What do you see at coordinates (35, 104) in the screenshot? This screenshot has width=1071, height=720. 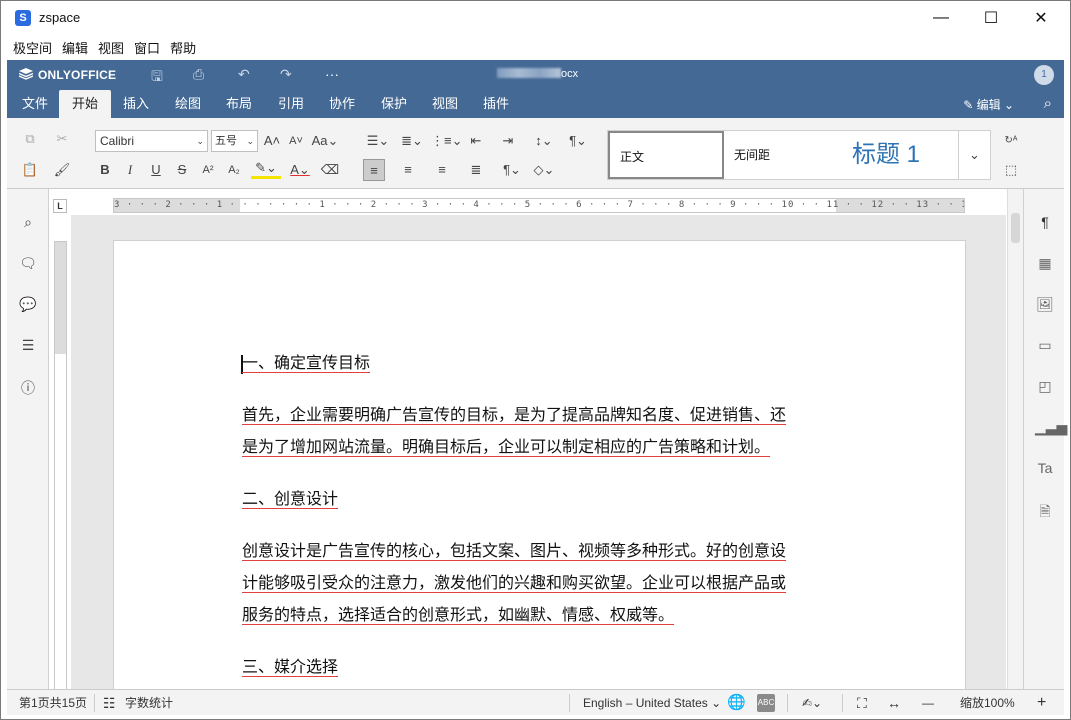 I see `tab-file: 文件` at bounding box center [35, 104].